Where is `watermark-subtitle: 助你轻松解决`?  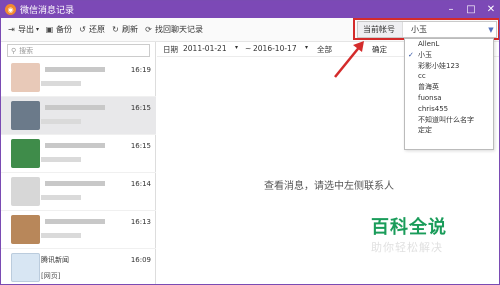
watermark-subtitle: 助你轻松解决 is located at coordinates (407, 247).